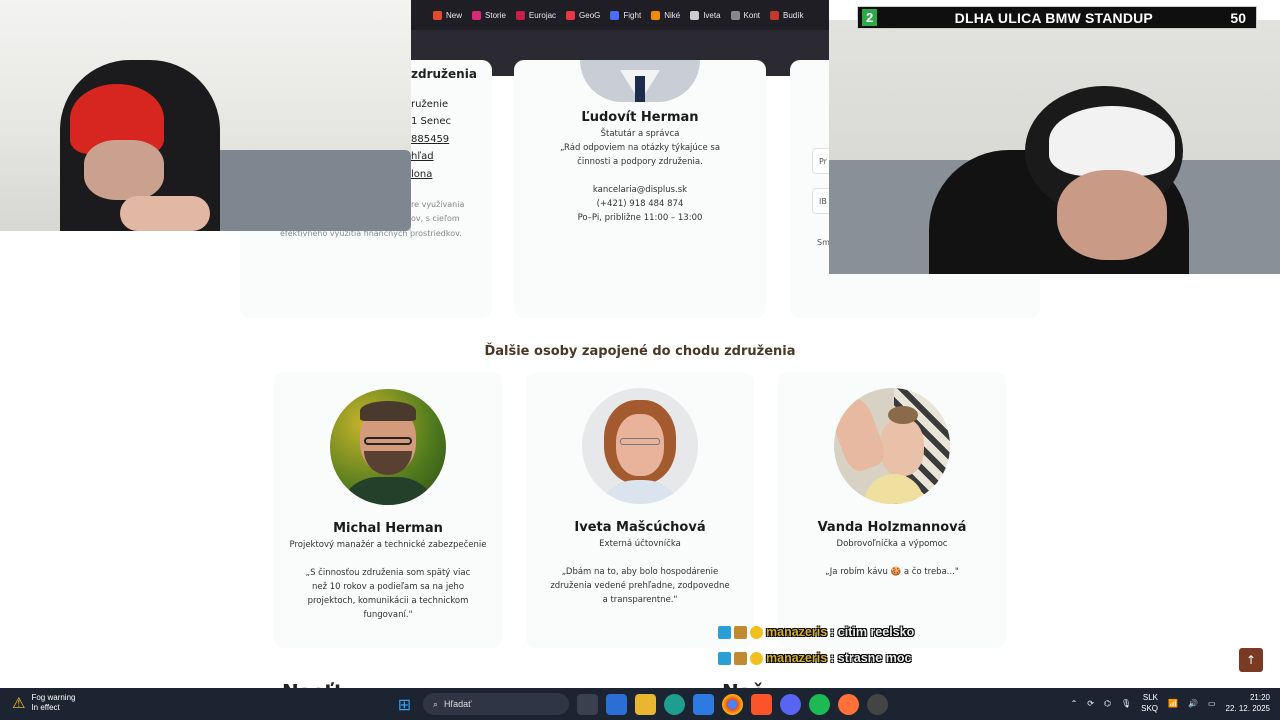 Image resolution: width=1280 pixels, height=720 pixels. Describe the element at coordinates (45, 707) in the screenshot. I see `weather-sub: In effect` at that location.